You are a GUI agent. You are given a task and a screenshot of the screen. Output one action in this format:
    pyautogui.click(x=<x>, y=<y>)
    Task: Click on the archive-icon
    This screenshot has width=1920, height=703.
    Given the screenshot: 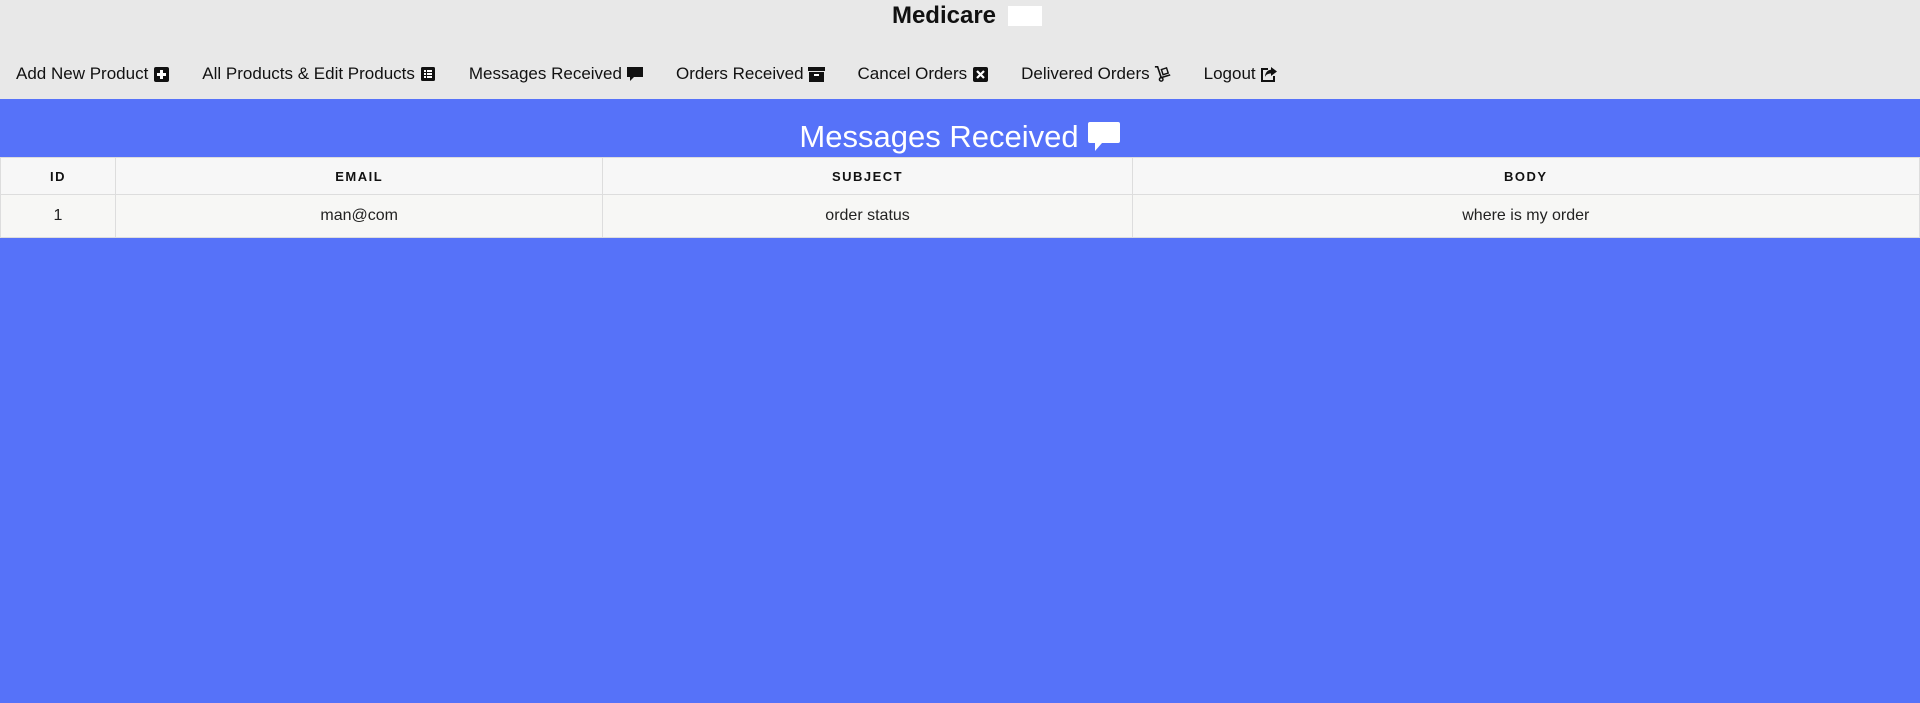 What is the action you would take?
    pyautogui.click(x=817, y=74)
    